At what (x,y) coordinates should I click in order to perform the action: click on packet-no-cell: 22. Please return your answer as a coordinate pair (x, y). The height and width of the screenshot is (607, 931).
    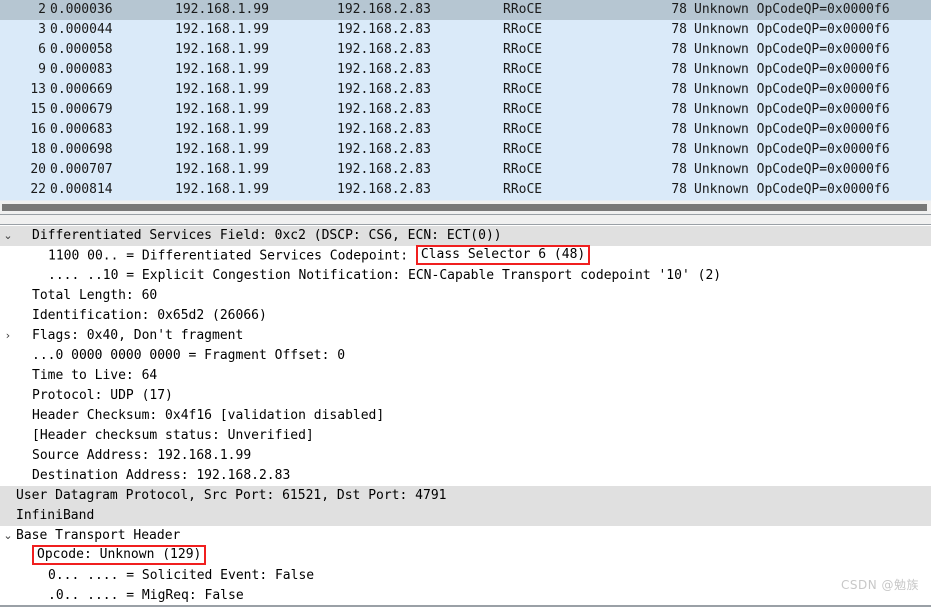
    Looking at the image, I should click on (38, 189).